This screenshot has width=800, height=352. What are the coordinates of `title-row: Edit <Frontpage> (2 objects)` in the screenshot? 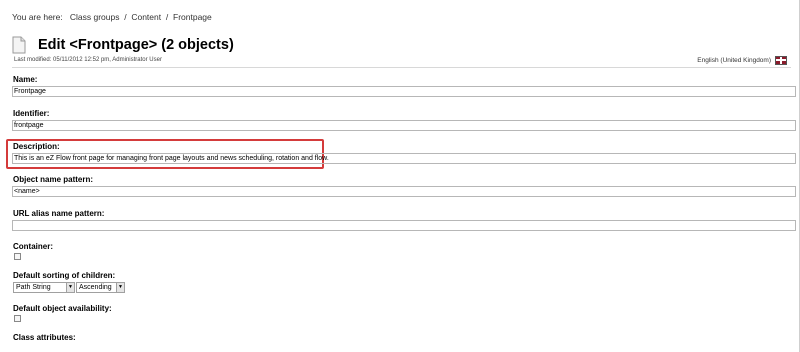 It's located at (123, 45).